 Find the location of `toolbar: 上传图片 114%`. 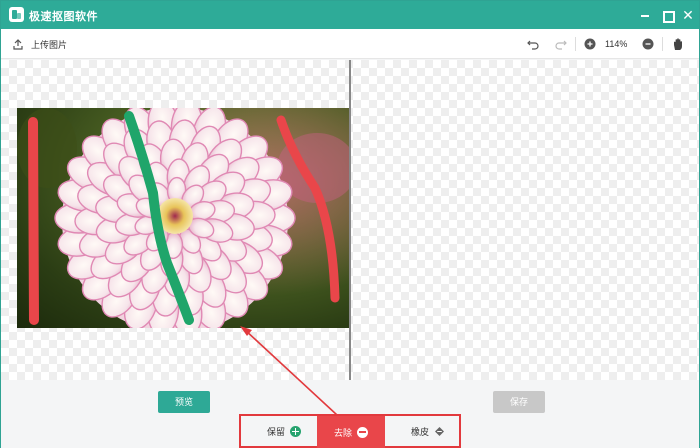

toolbar: 上传图片 114% is located at coordinates (350, 44).